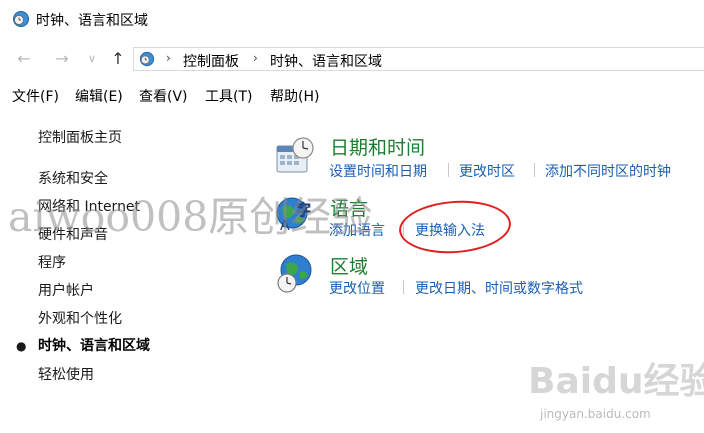 The width and height of the screenshot is (704, 433). I want to click on recent-locations-dropdown-icon: ∨, so click(92, 59).